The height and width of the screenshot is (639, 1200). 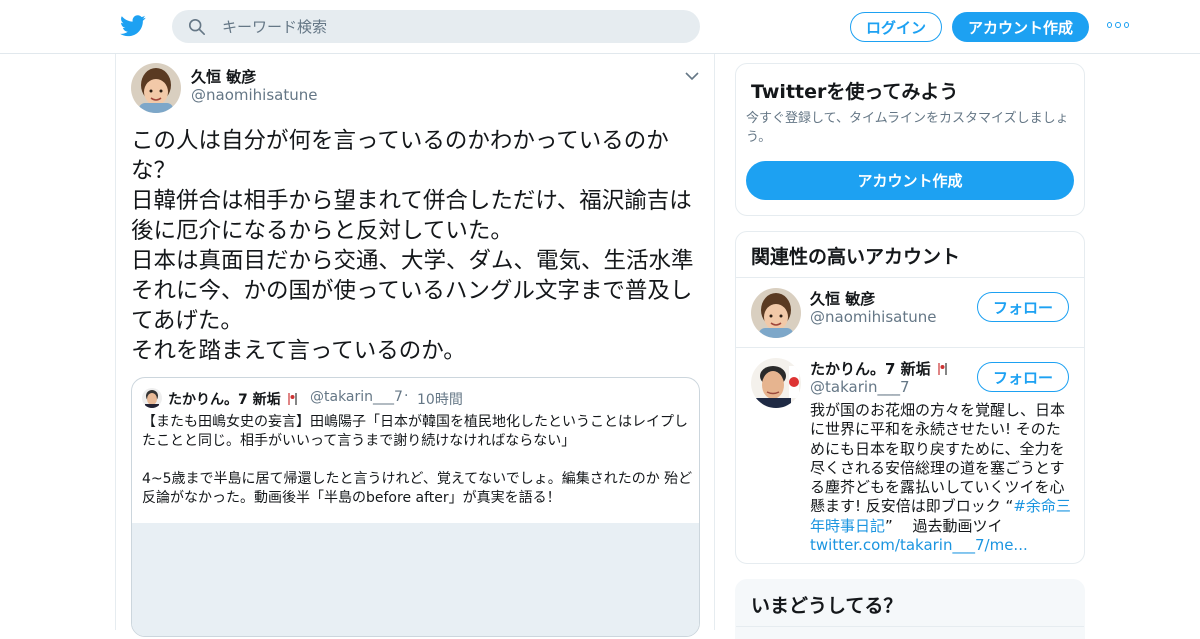 I want to click on more-icon, so click(x=1118, y=26).